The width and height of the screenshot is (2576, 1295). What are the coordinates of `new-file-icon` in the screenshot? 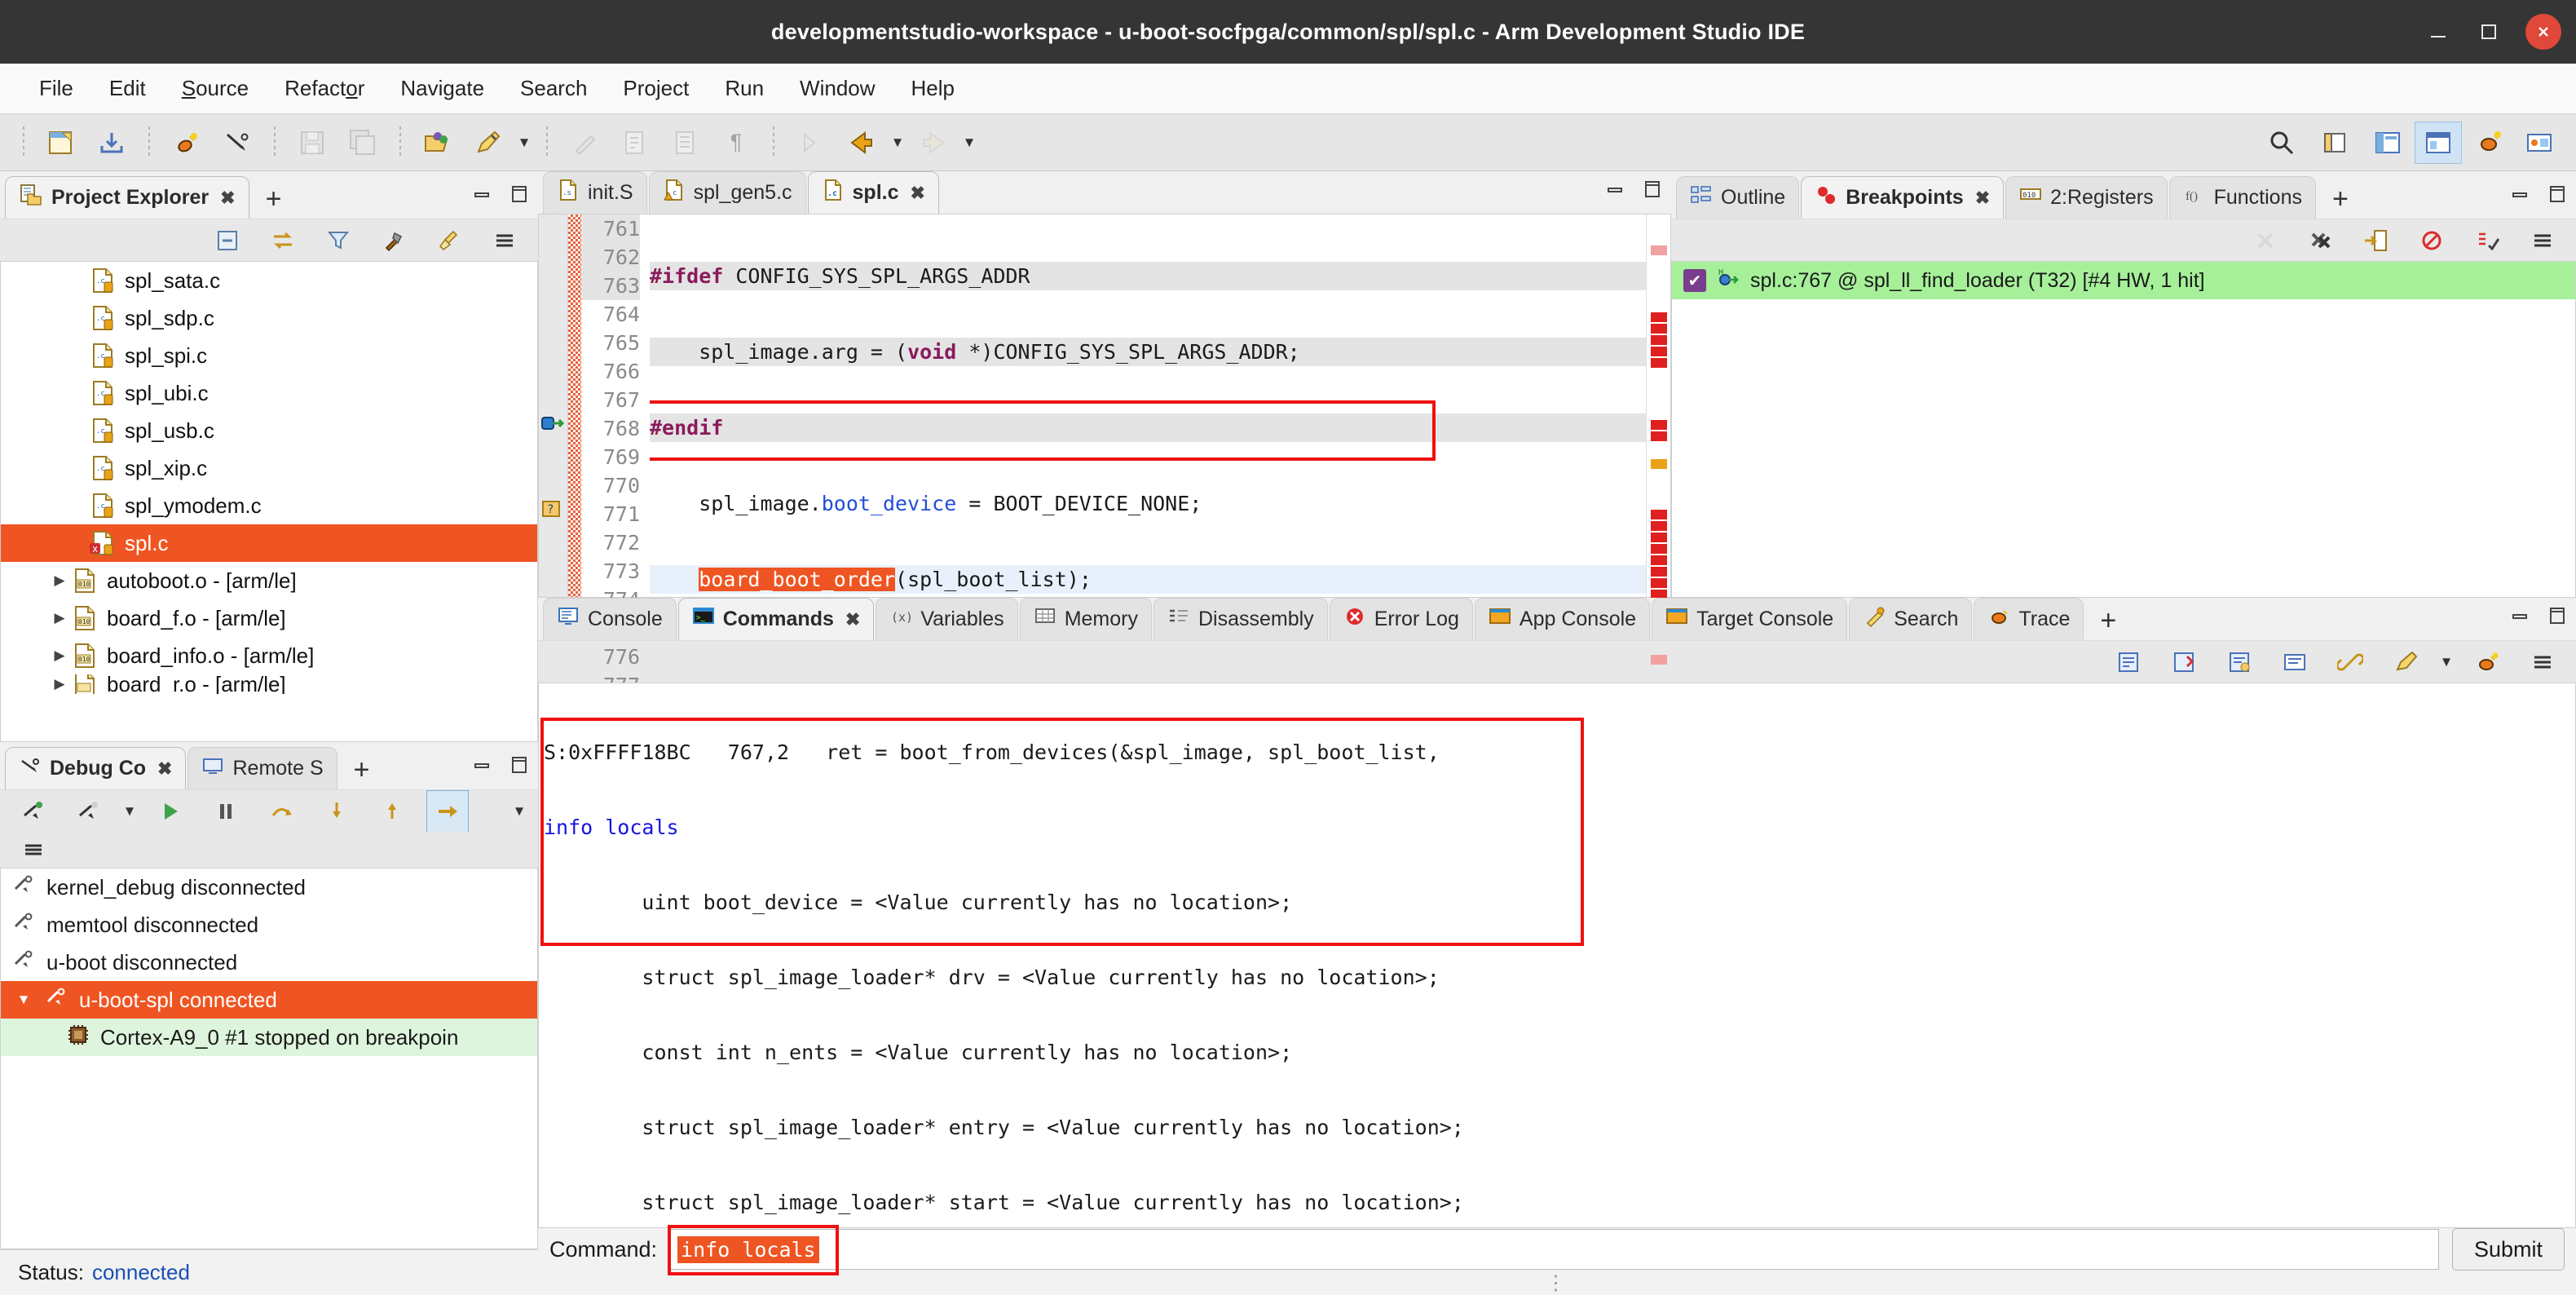 It's located at (61, 143).